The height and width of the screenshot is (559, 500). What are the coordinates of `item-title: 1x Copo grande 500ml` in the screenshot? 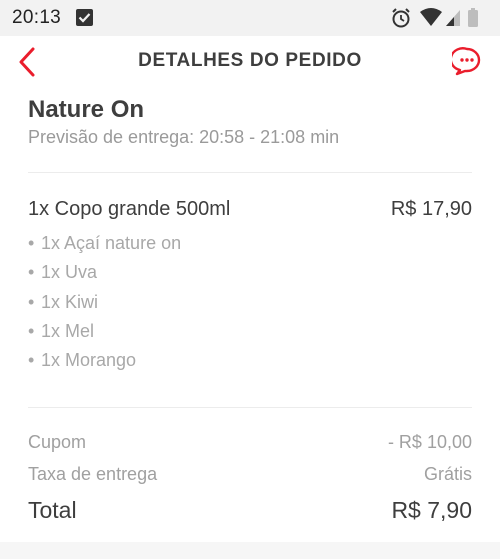 It's located at (129, 209).